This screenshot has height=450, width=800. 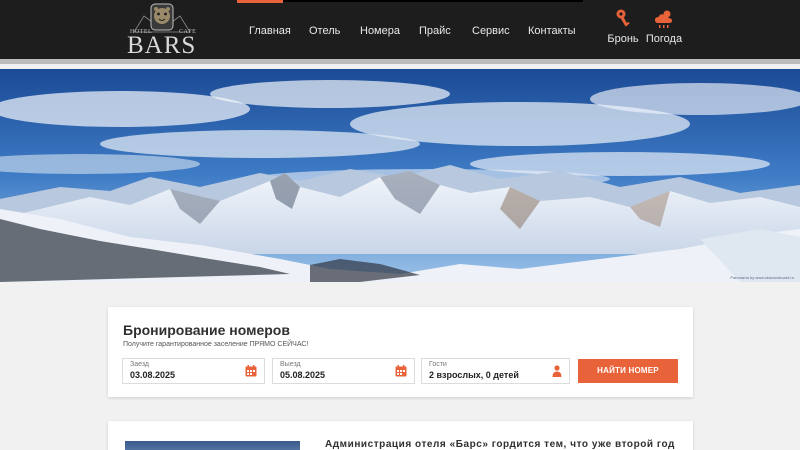 What do you see at coordinates (324, 31) in the screenshot?
I see `nav-item-hotel: Отель` at bounding box center [324, 31].